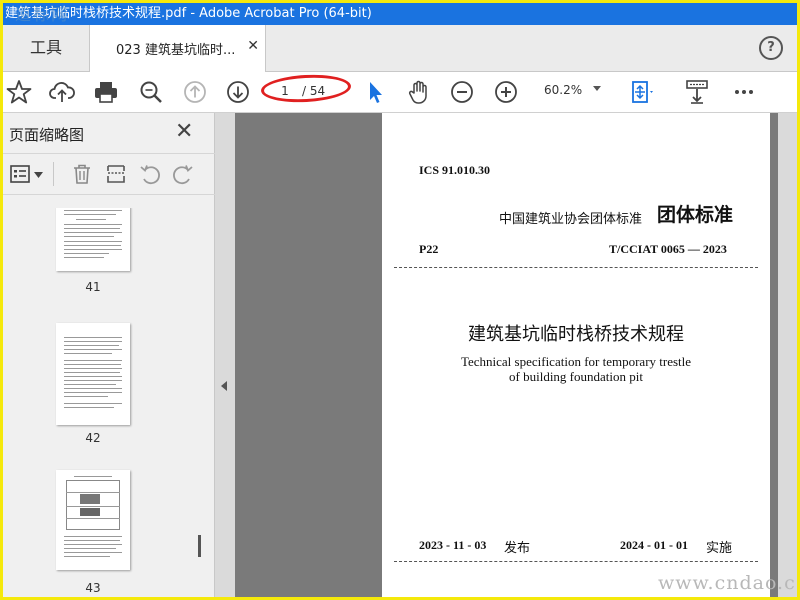 This screenshot has width=800, height=600. Describe the element at coordinates (375, 92) in the screenshot. I see `select-pointer-icon` at that location.